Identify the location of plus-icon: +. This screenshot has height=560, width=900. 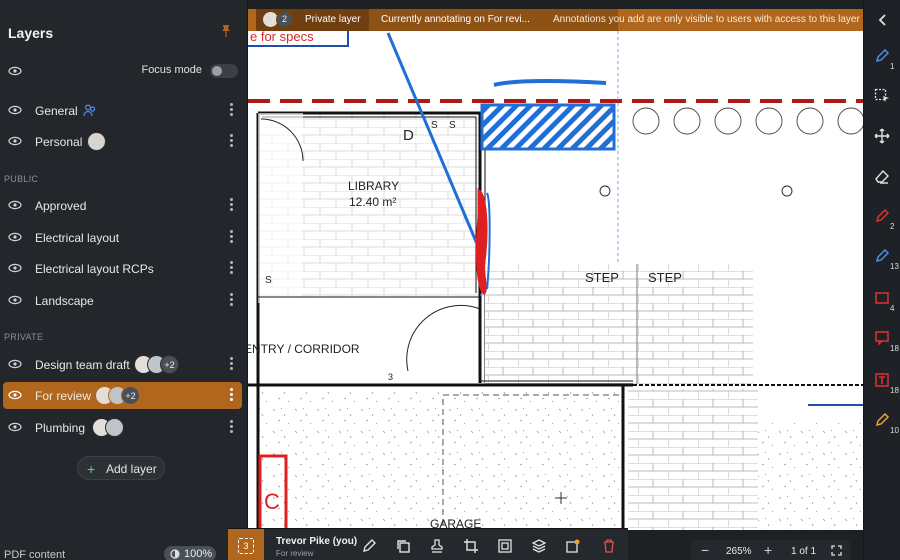
(91, 469).